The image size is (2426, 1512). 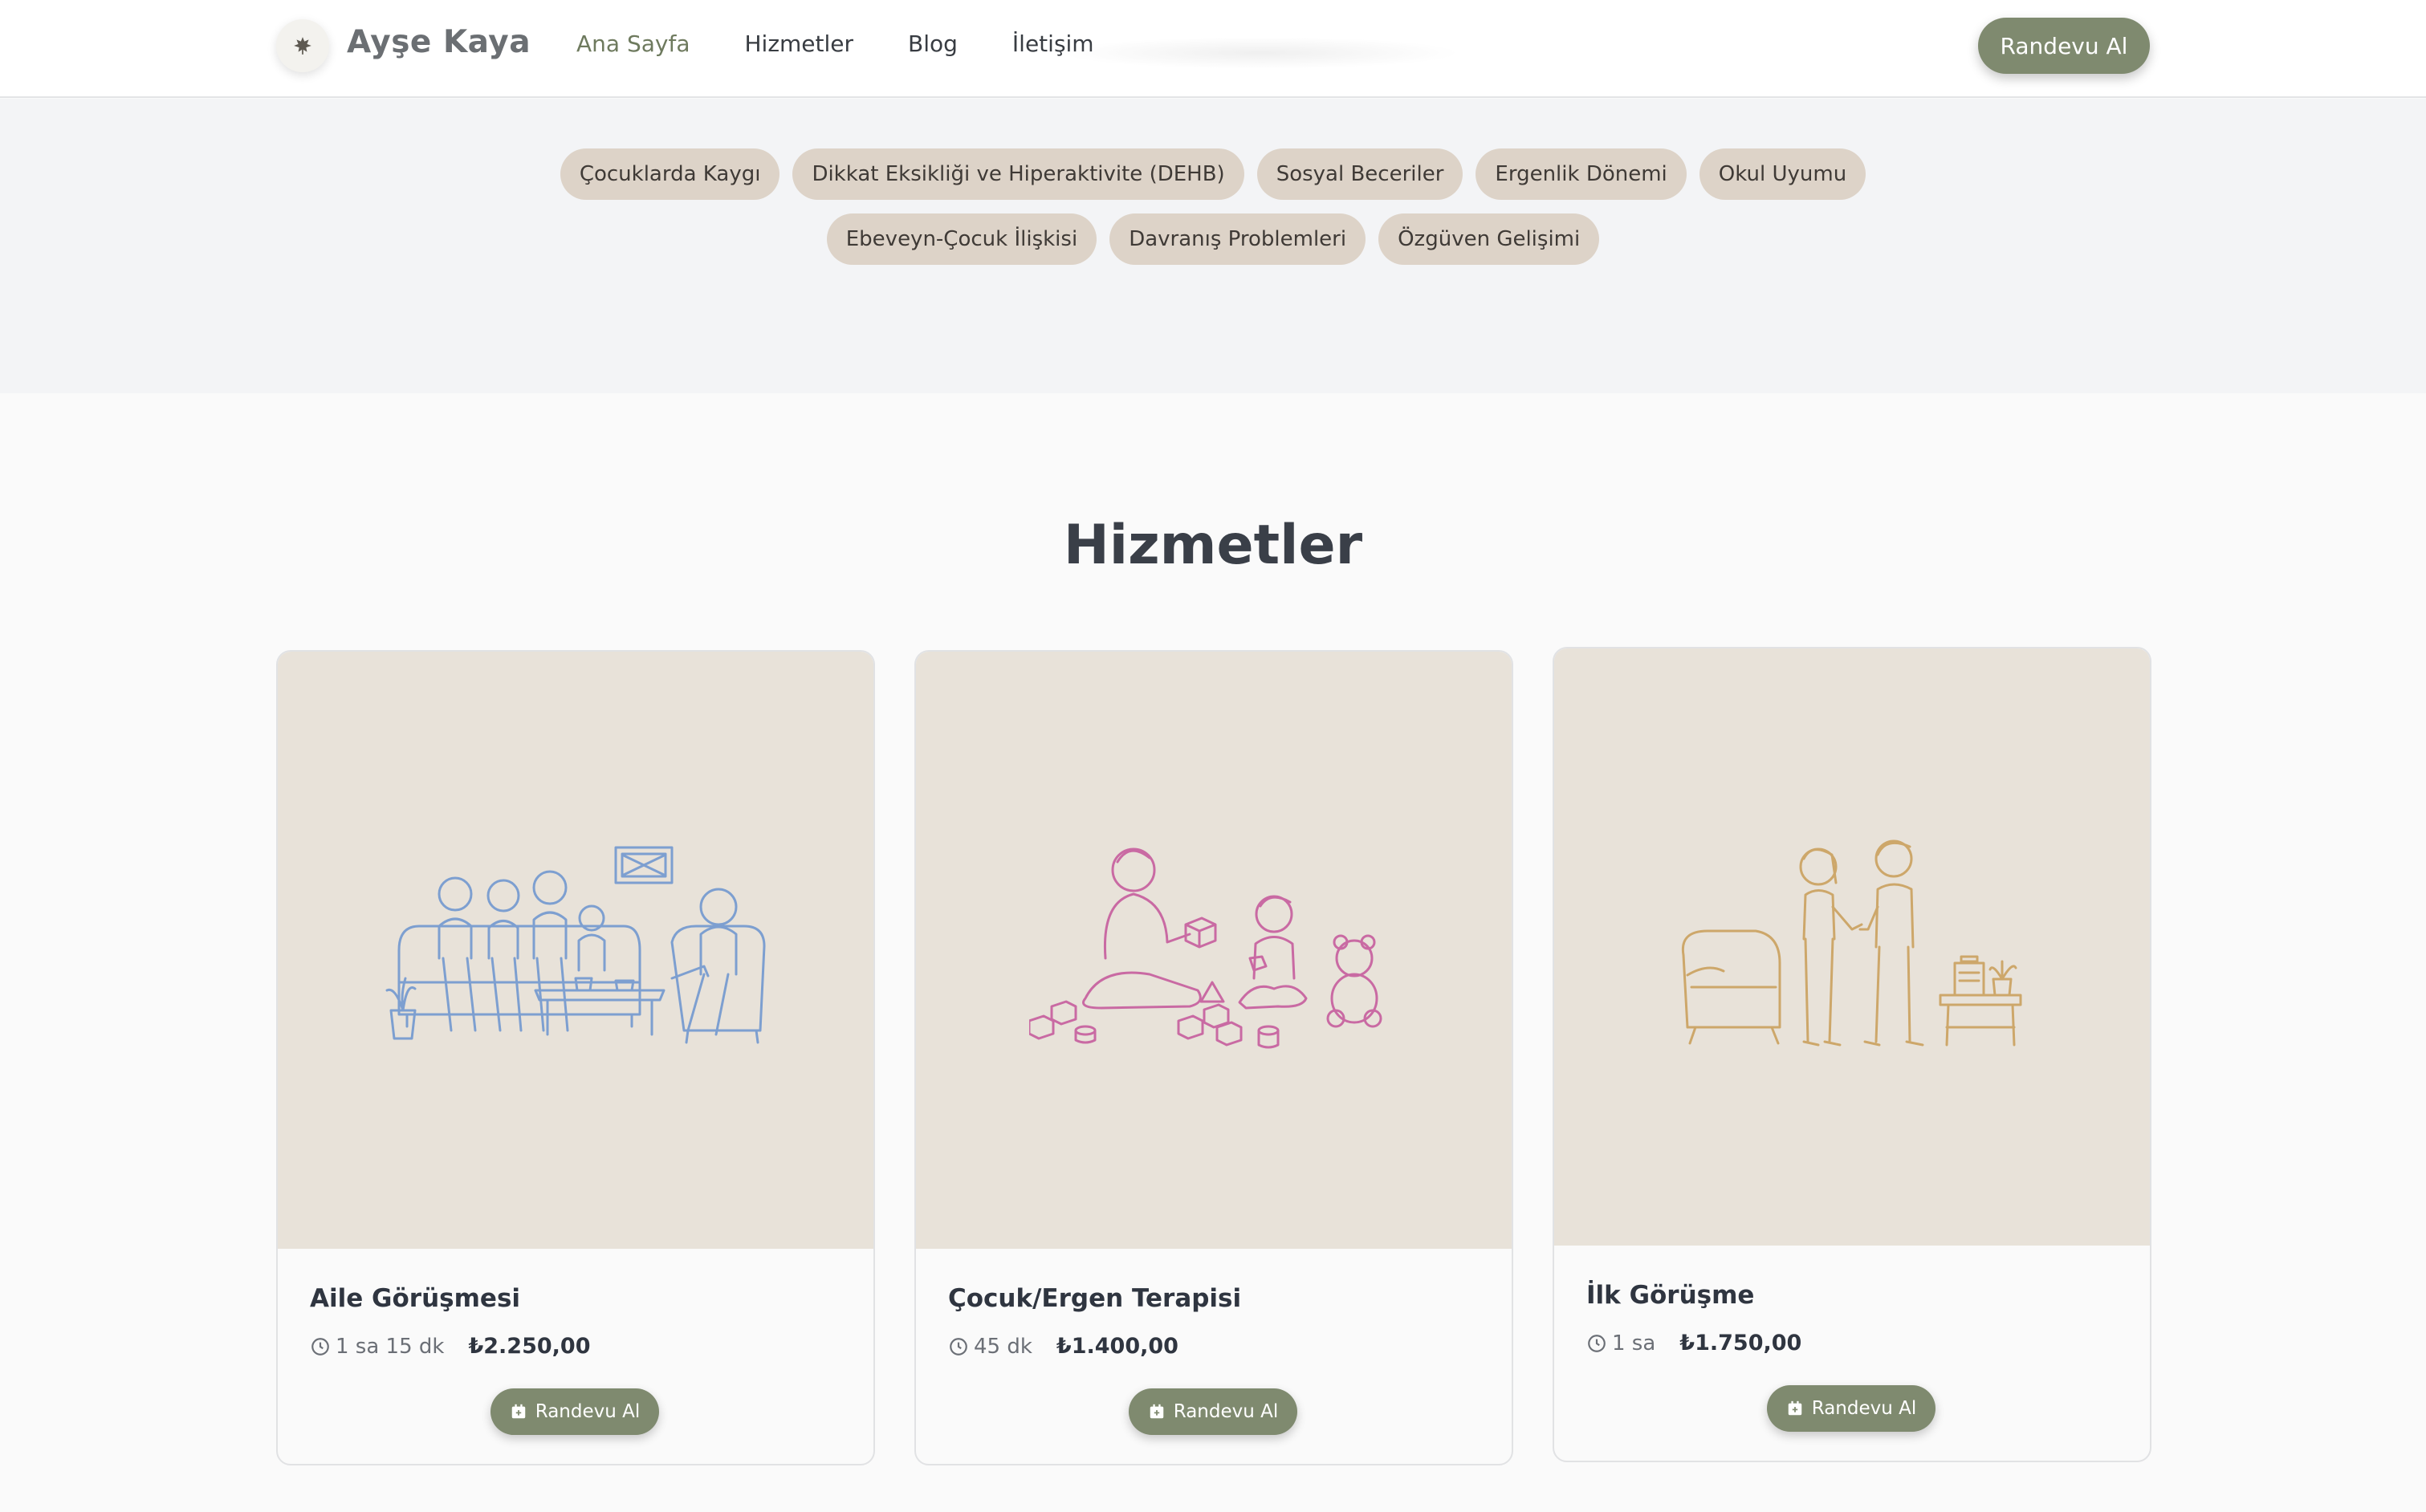 I want to click on services-heading: Hizmetler, so click(x=1213, y=545).